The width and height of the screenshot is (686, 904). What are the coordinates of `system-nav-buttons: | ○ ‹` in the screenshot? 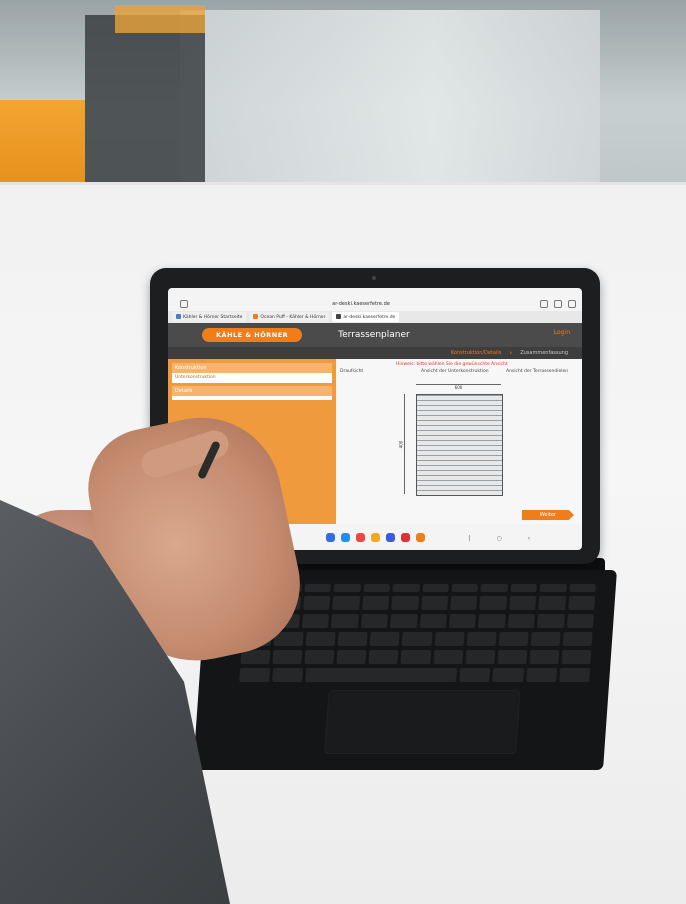 It's located at (505, 538).